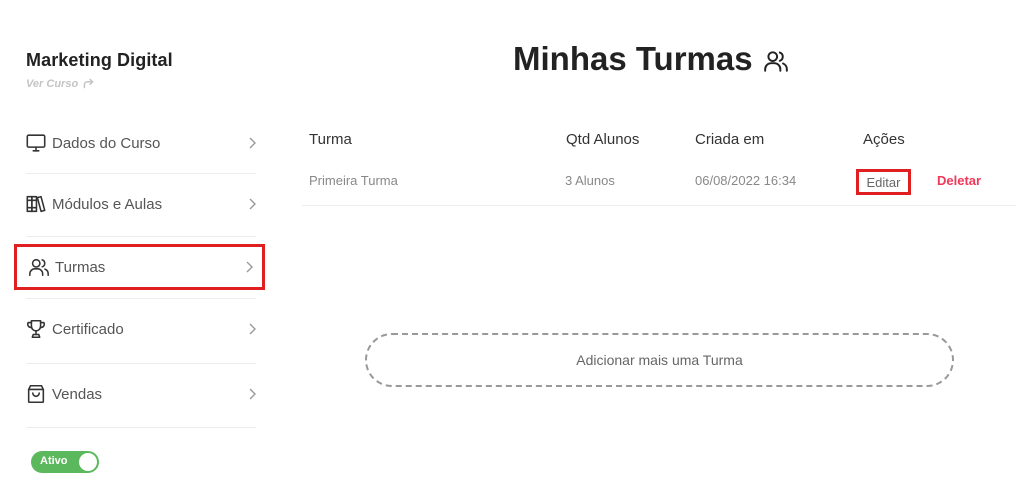  Describe the element at coordinates (88, 462) in the screenshot. I see `toggle-knob` at that location.